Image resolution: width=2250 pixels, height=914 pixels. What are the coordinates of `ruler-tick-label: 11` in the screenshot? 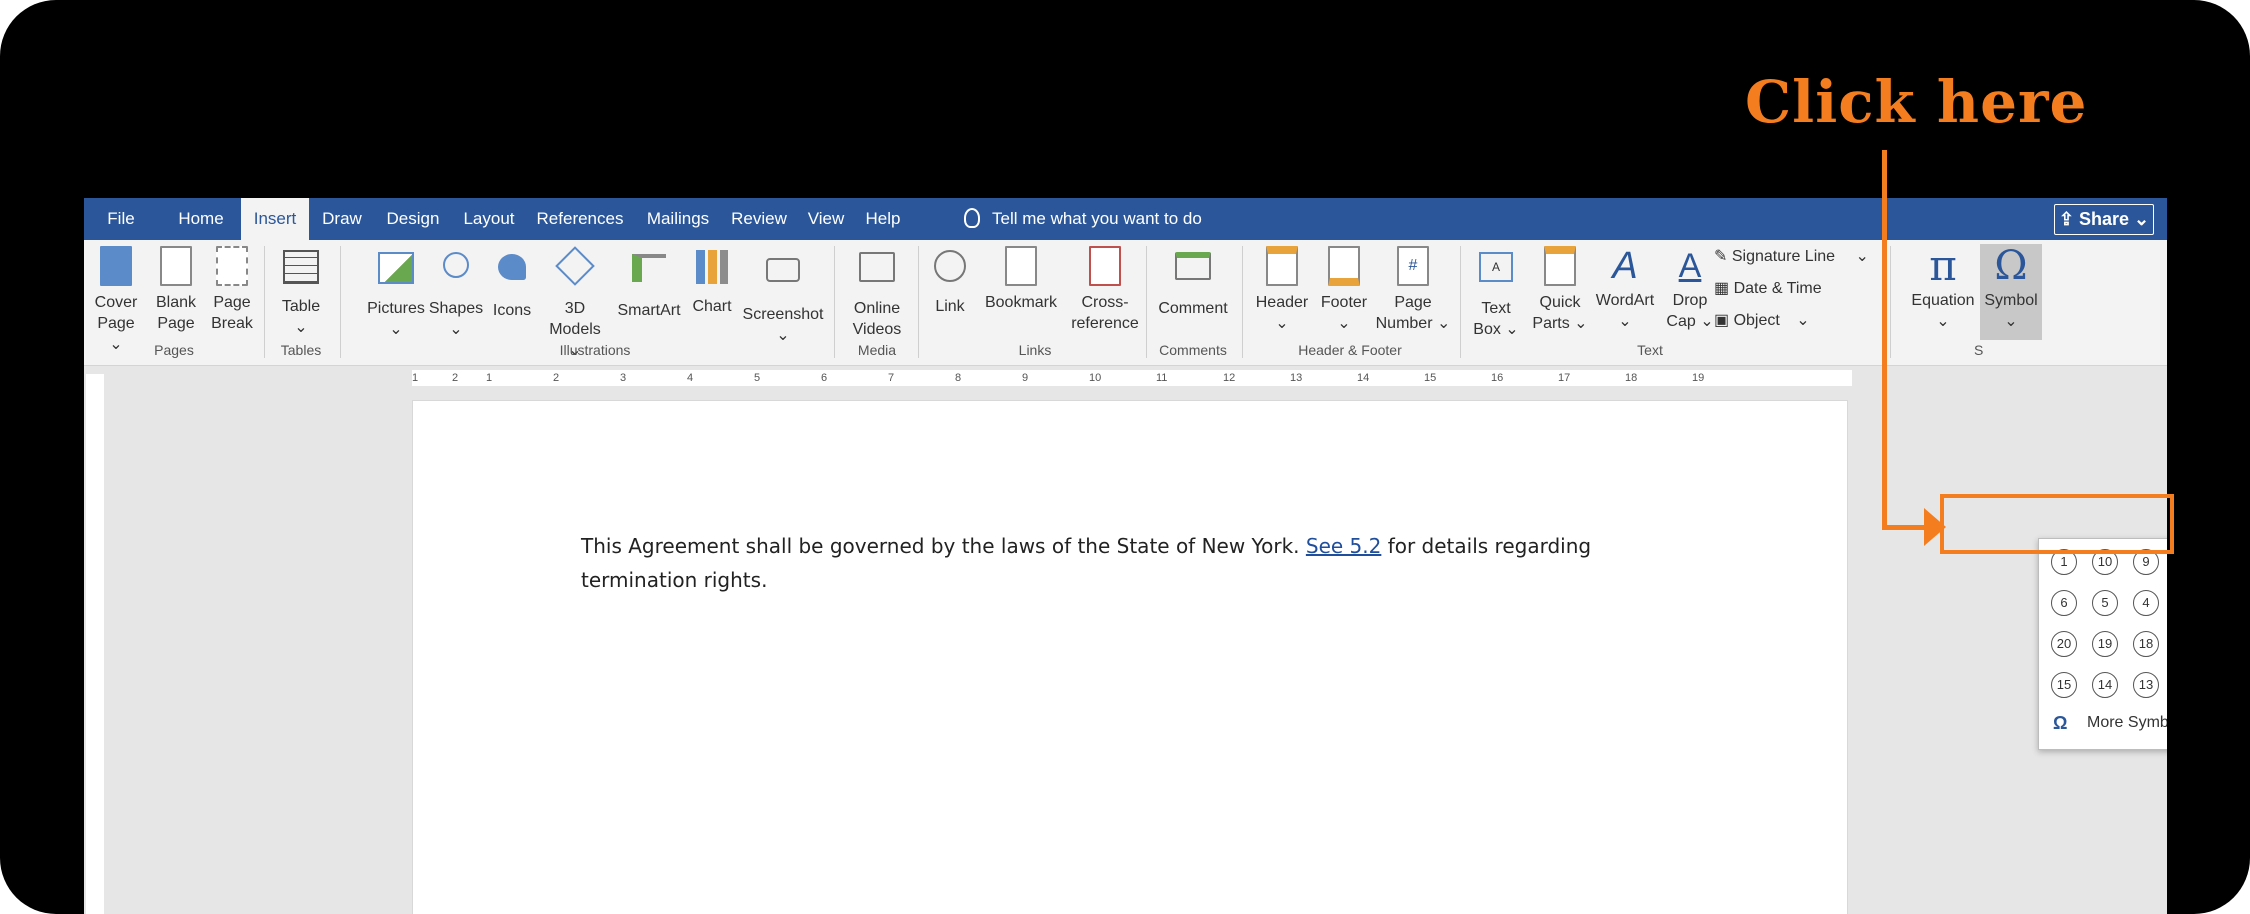 It's located at (1162, 378).